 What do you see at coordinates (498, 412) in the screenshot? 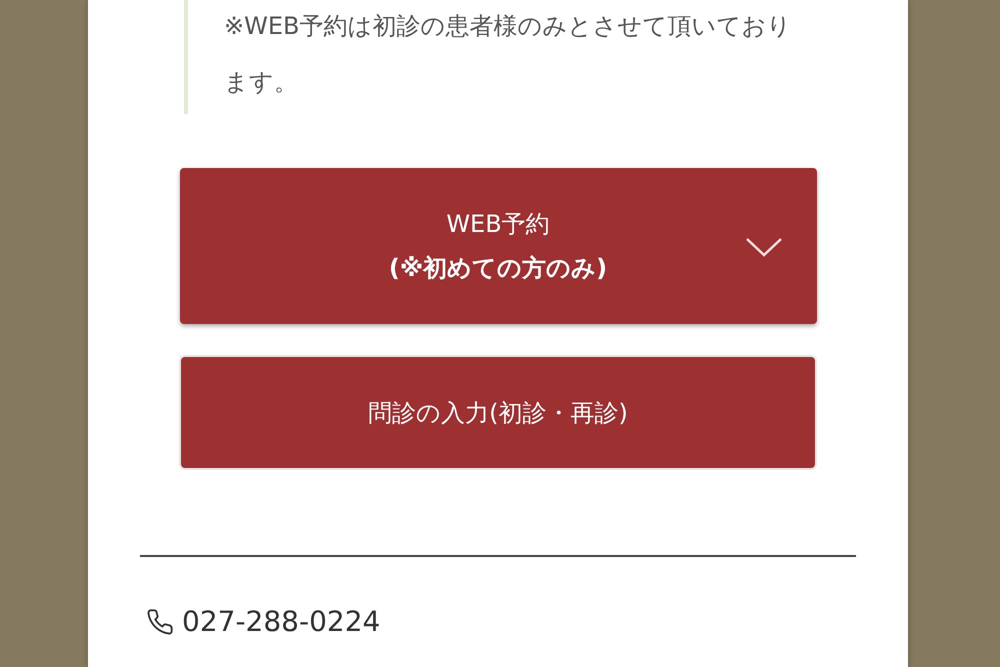
I see `questionnaire-button: 問診の入力(初診・再診)` at bounding box center [498, 412].